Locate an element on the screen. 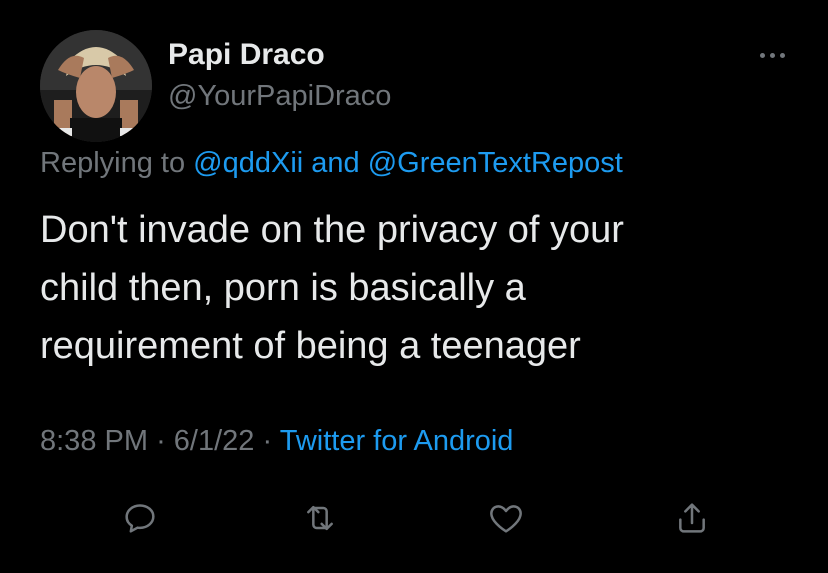 The height and width of the screenshot is (573, 828). share-icon is located at coordinates (692, 518).